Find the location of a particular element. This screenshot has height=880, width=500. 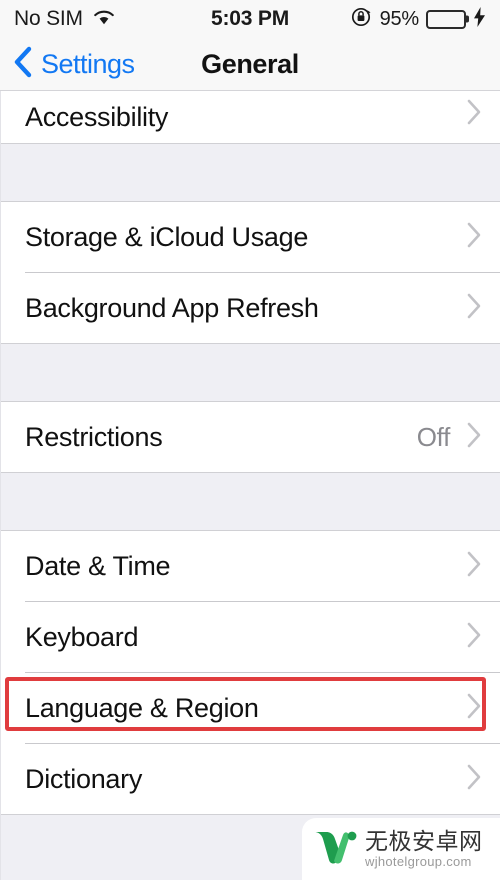

list-item-accessibility: Accessibility is located at coordinates (250, 117).